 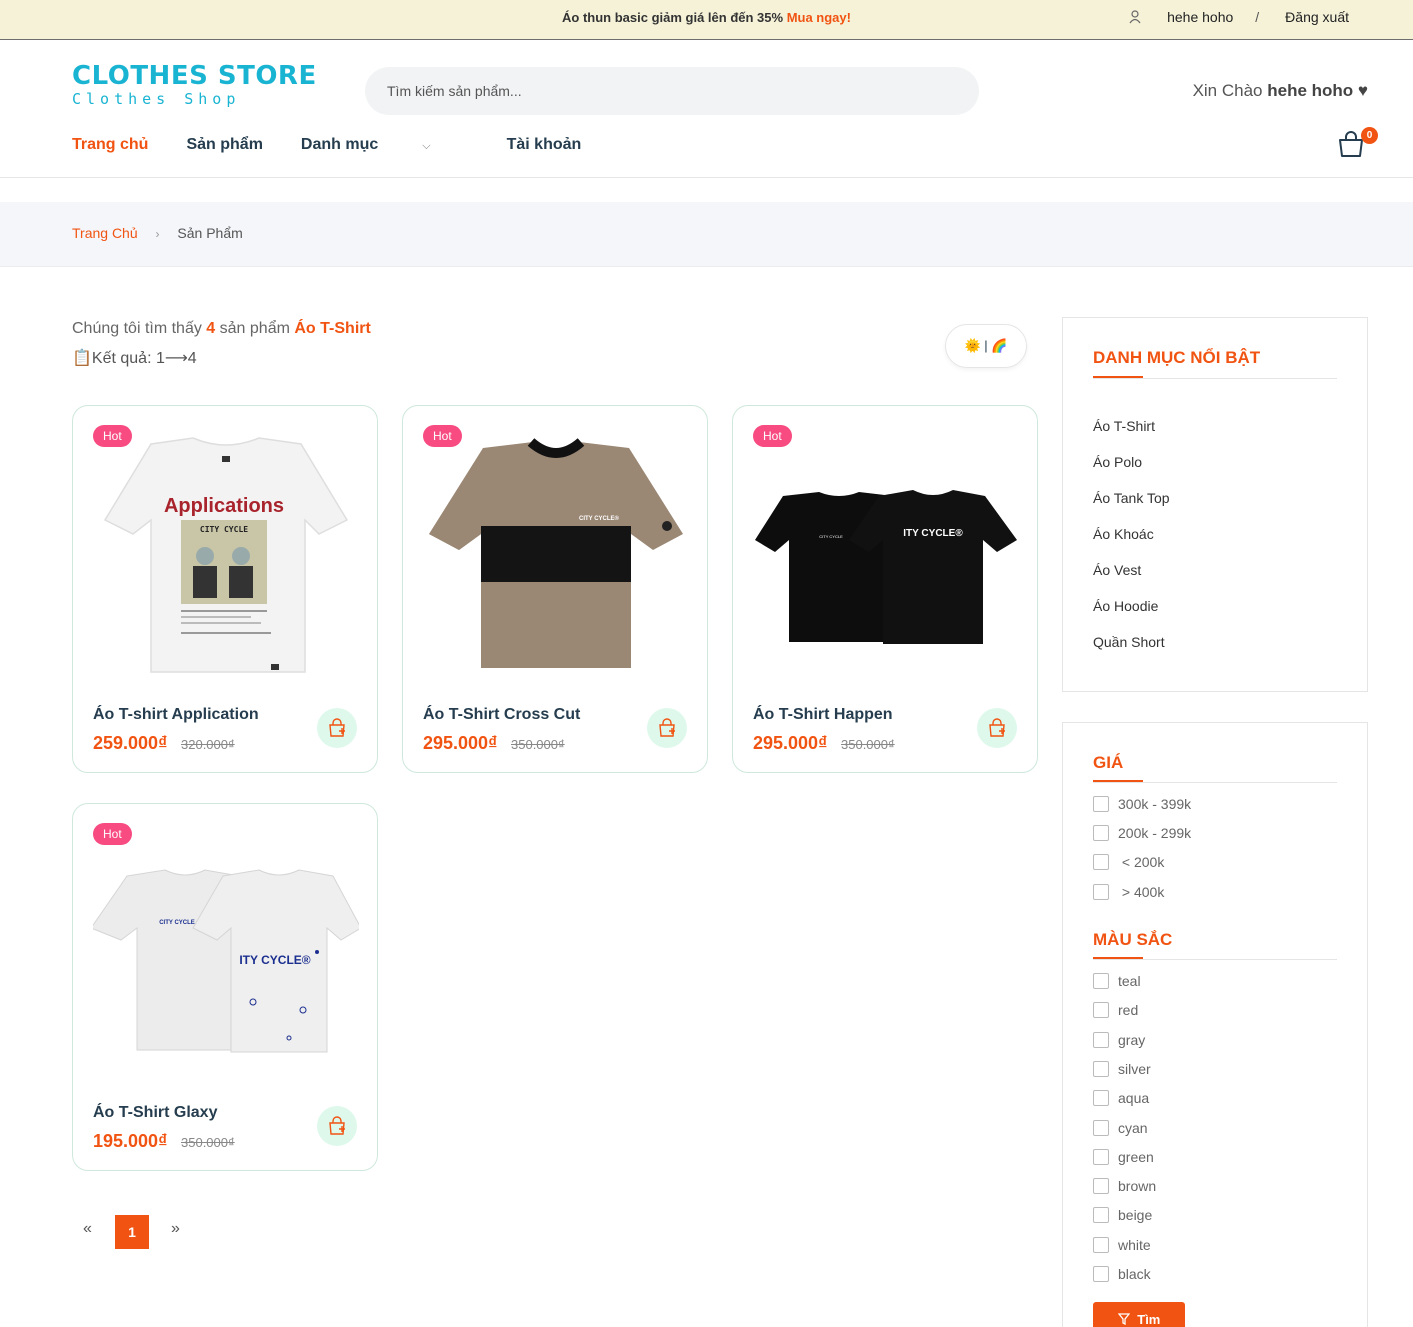 I want to click on color-option: green, so click(x=1123, y=1157).